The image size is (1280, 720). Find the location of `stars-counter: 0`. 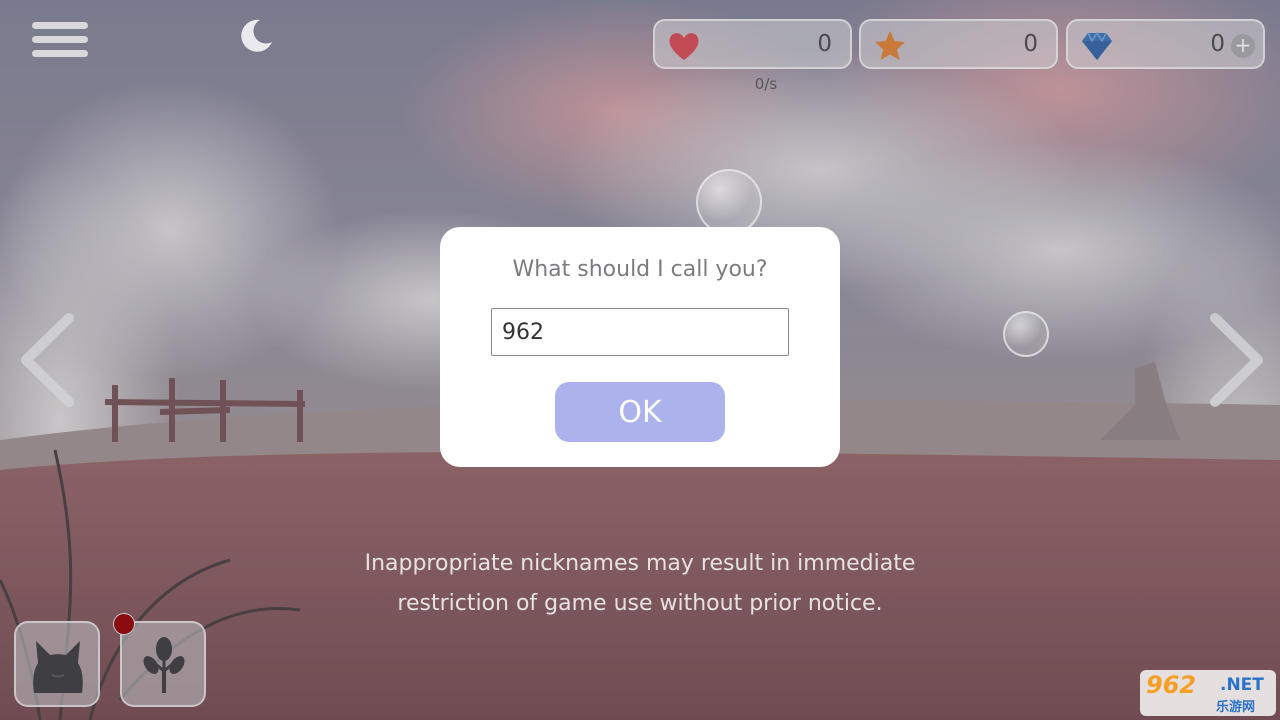

stars-counter: 0 is located at coordinates (958, 44).